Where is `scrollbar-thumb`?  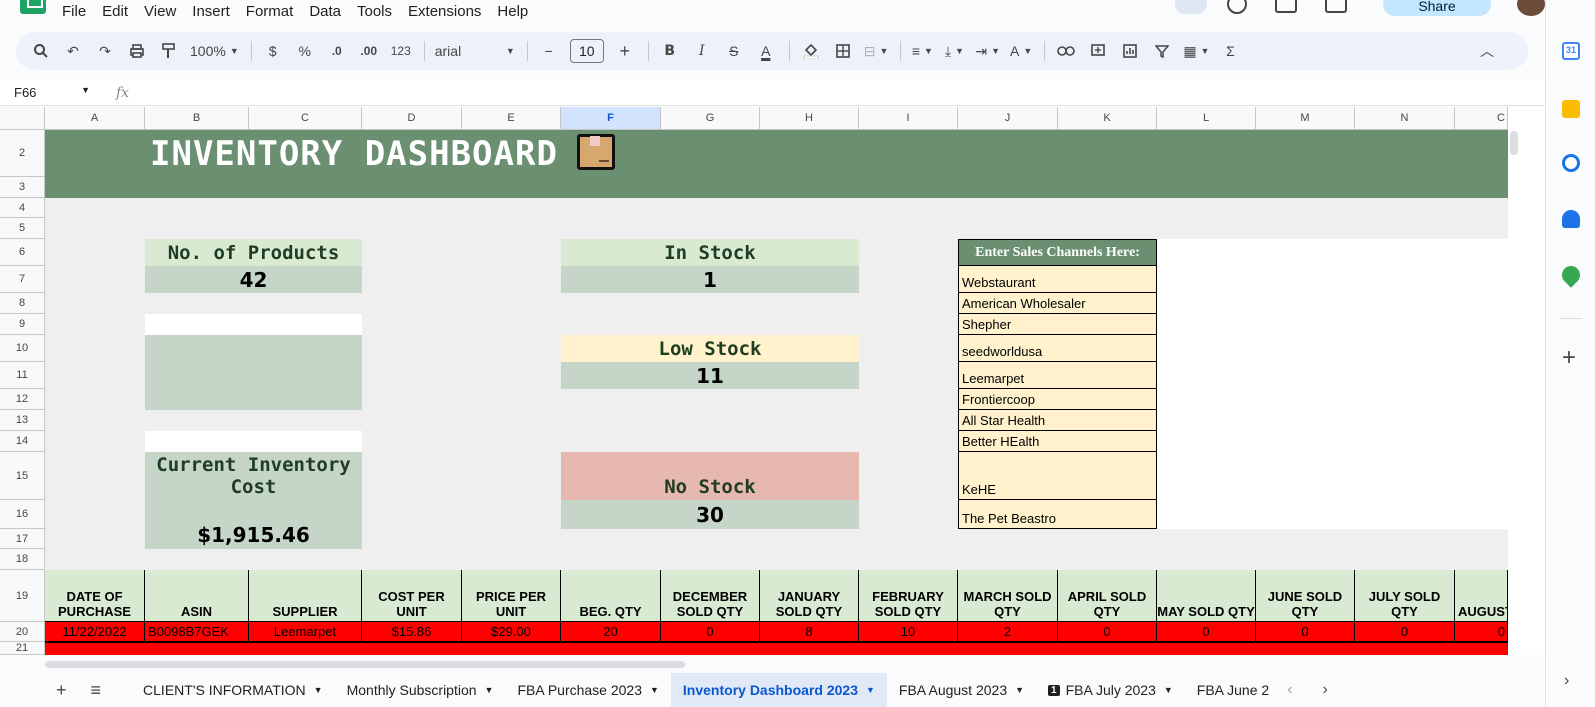
scrollbar-thumb is located at coordinates (1514, 143).